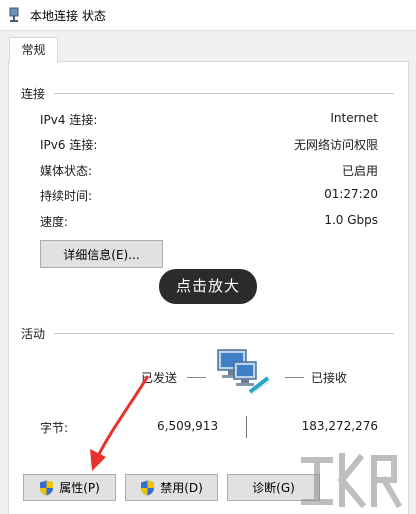 The image size is (416, 514). Describe the element at coordinates (208, 286) in the screenshot. I see `zoom-hint-overlay: 点击放大` at that location.